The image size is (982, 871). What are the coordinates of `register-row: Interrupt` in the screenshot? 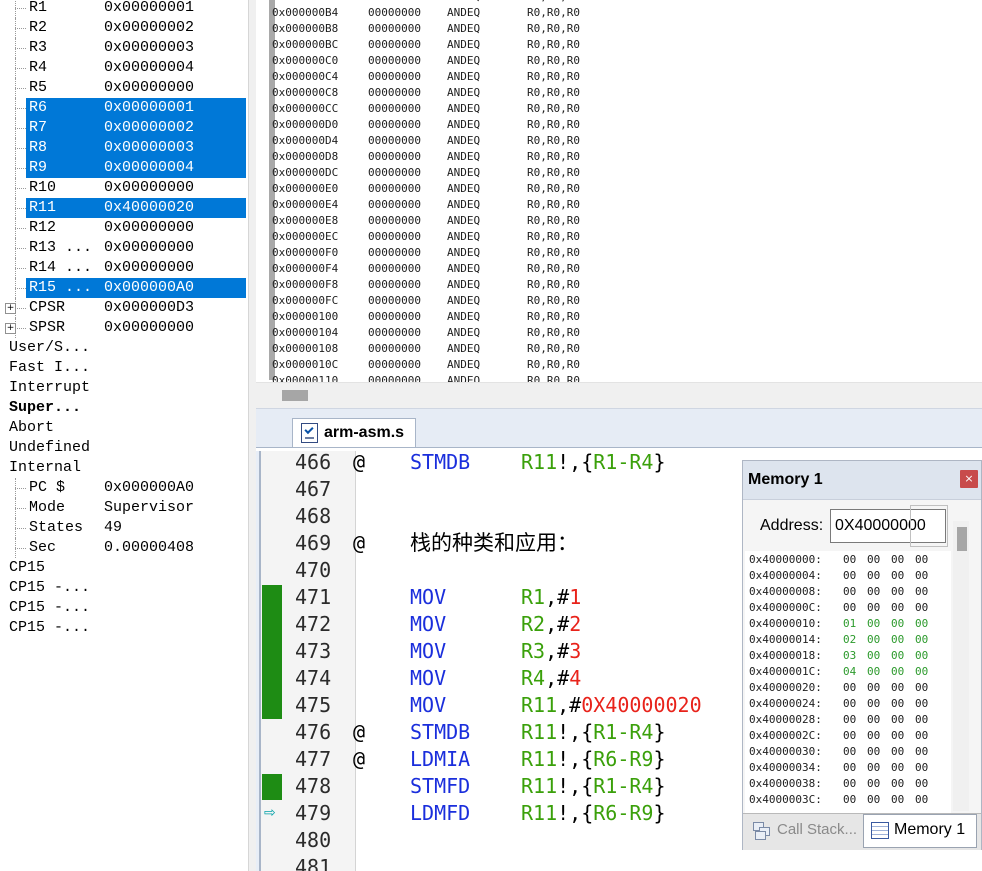 It's located at (124, 388).